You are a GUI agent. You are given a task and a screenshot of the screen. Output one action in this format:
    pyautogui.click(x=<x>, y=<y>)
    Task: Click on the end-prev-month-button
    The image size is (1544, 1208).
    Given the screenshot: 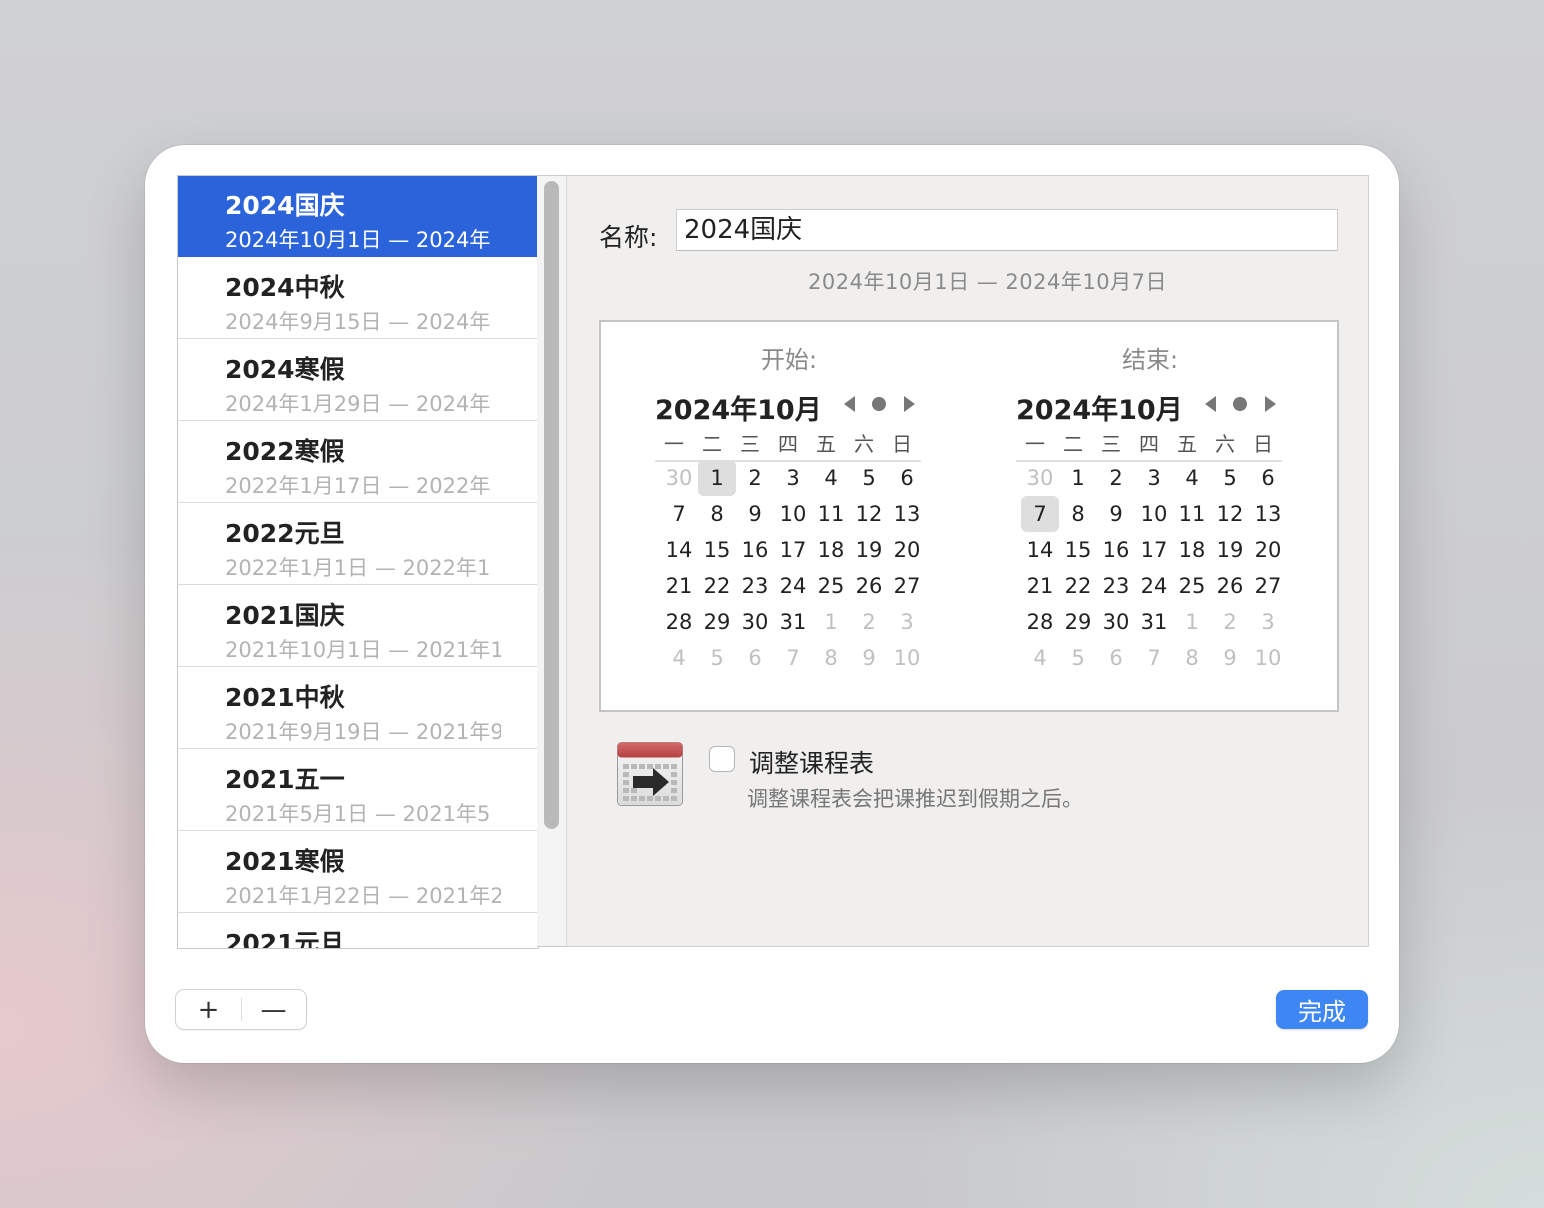 What is the action you would take?
    pyautogui.click(x=1210, y=404)
    